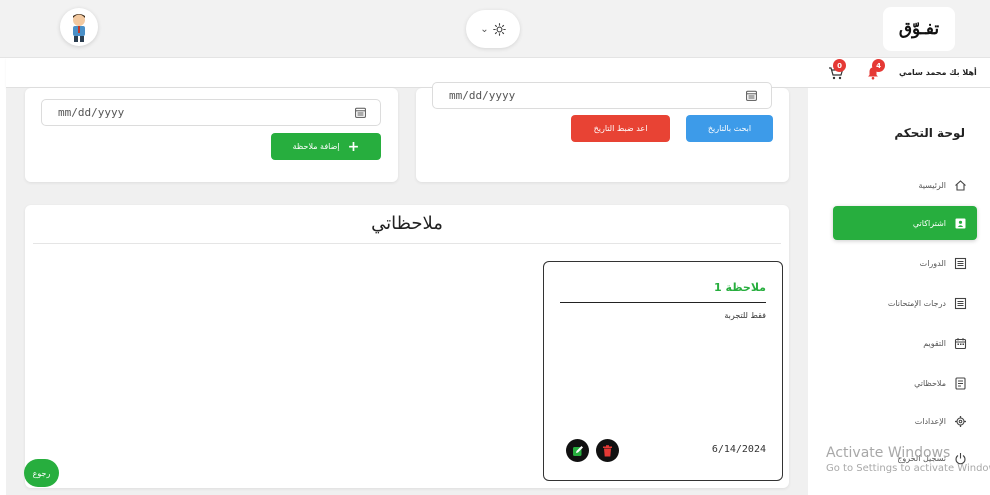  I want to click on add-note-label: إضافة ملاحظة, so click(316, 146).